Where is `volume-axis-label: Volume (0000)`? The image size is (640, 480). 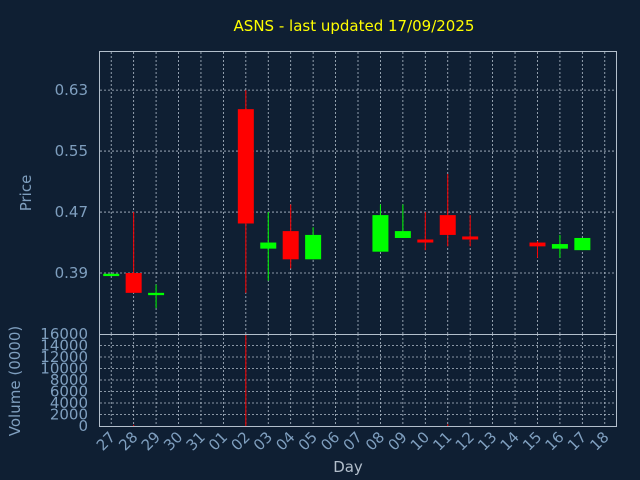
volume-axis-label: Volume (0000) is located at coordinates (15, 381).